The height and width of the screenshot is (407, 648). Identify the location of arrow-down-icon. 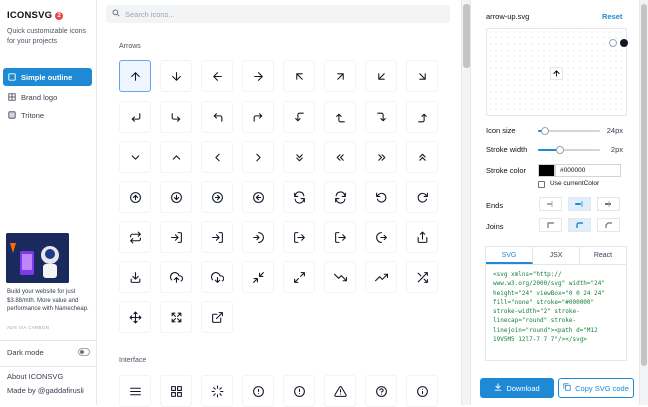
(176, 76).